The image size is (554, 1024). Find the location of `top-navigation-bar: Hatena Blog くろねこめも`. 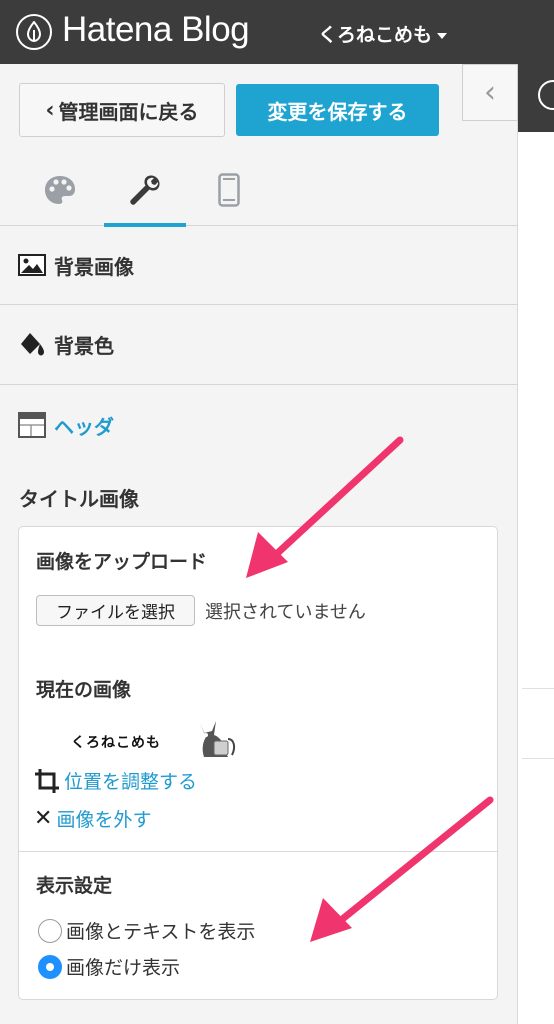

top-navigation-bar: Hatena Blog くろねこめも is located at coordinates (277, 32).